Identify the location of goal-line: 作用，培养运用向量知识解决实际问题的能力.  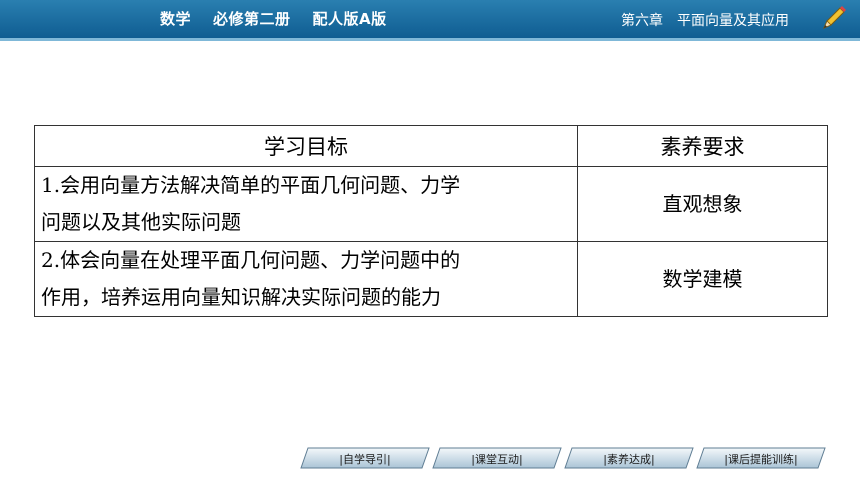
(241, 297).